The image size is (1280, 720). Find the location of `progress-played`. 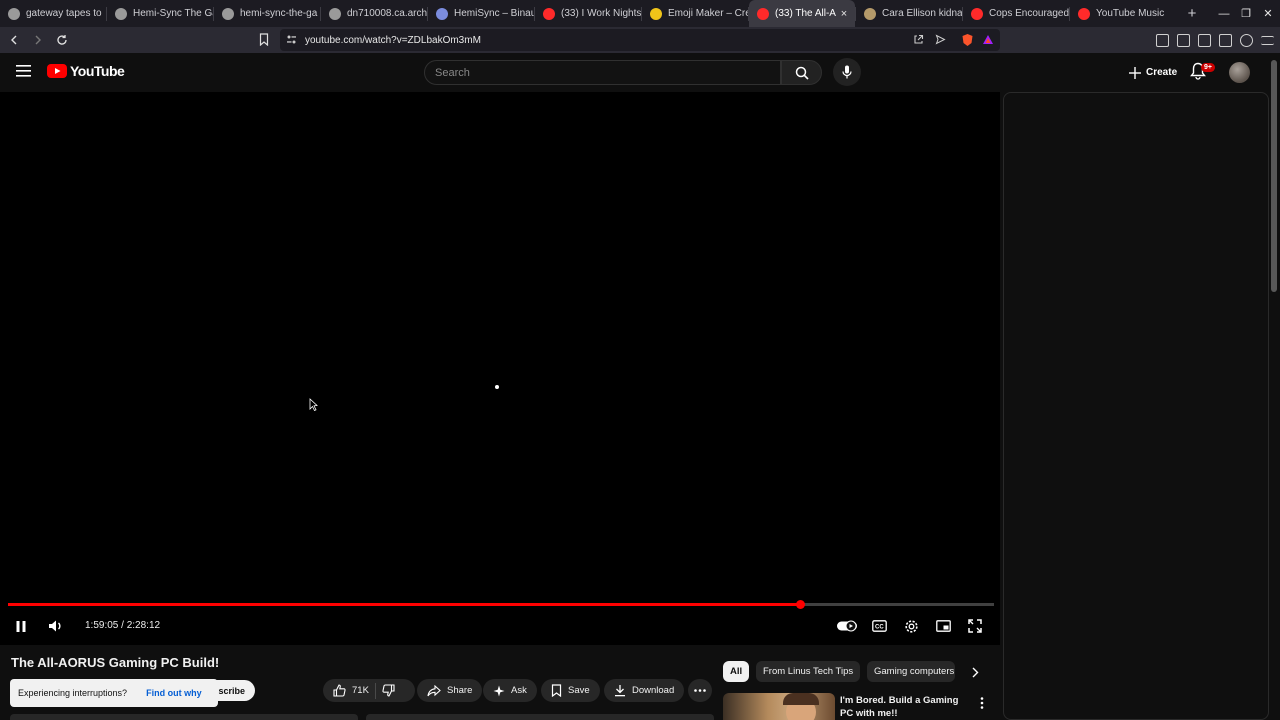

progress-played is located at coordinates (404, 604).